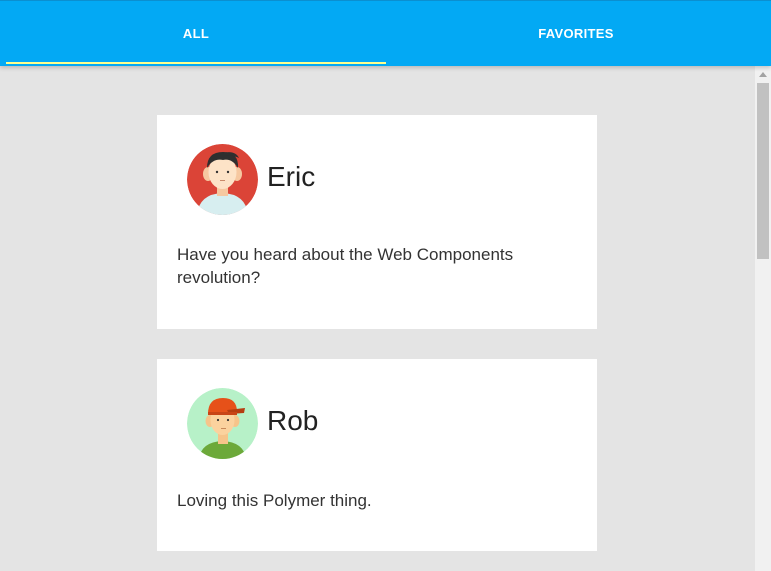 This screenshot has width=771, height=571. What do you see at coordinates (222, 423) in the screenshot?
I see `rob-avatar-icon` at bounding box center [222, 423].